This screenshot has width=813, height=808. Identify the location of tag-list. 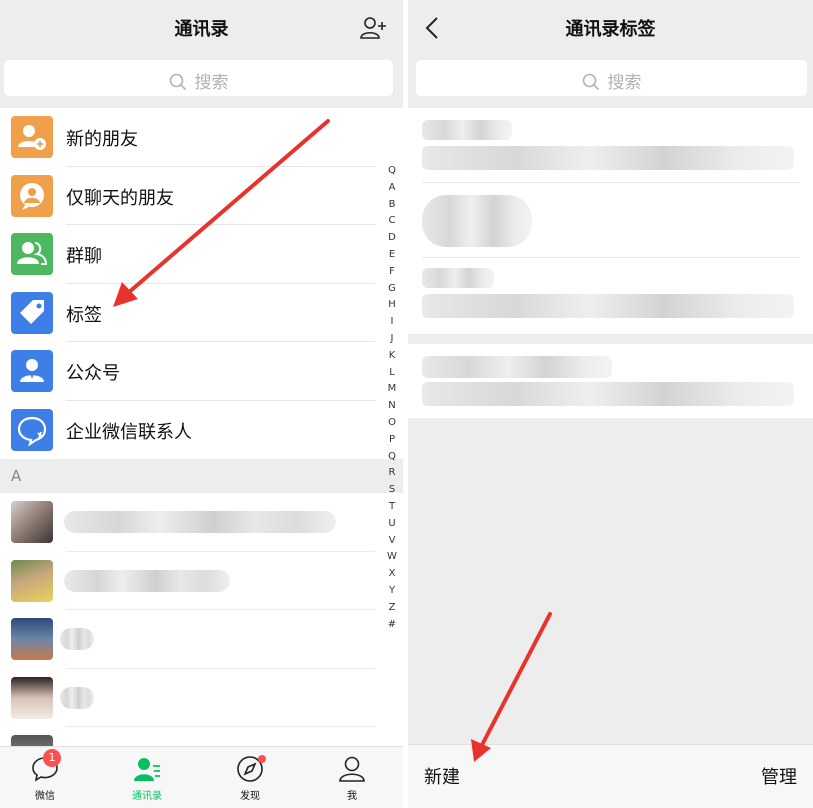
(610, 221).